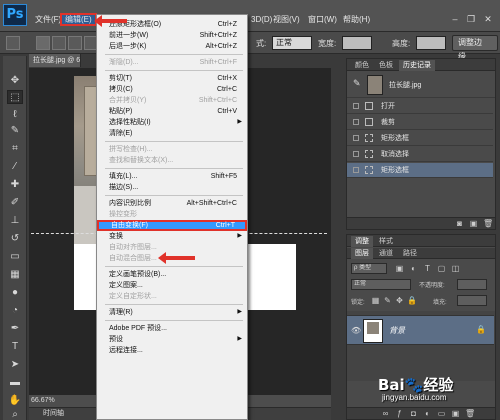  Describe the element at coordinates (386, 241) in the screenshot. I see `tab-styles: 样式` at that location.